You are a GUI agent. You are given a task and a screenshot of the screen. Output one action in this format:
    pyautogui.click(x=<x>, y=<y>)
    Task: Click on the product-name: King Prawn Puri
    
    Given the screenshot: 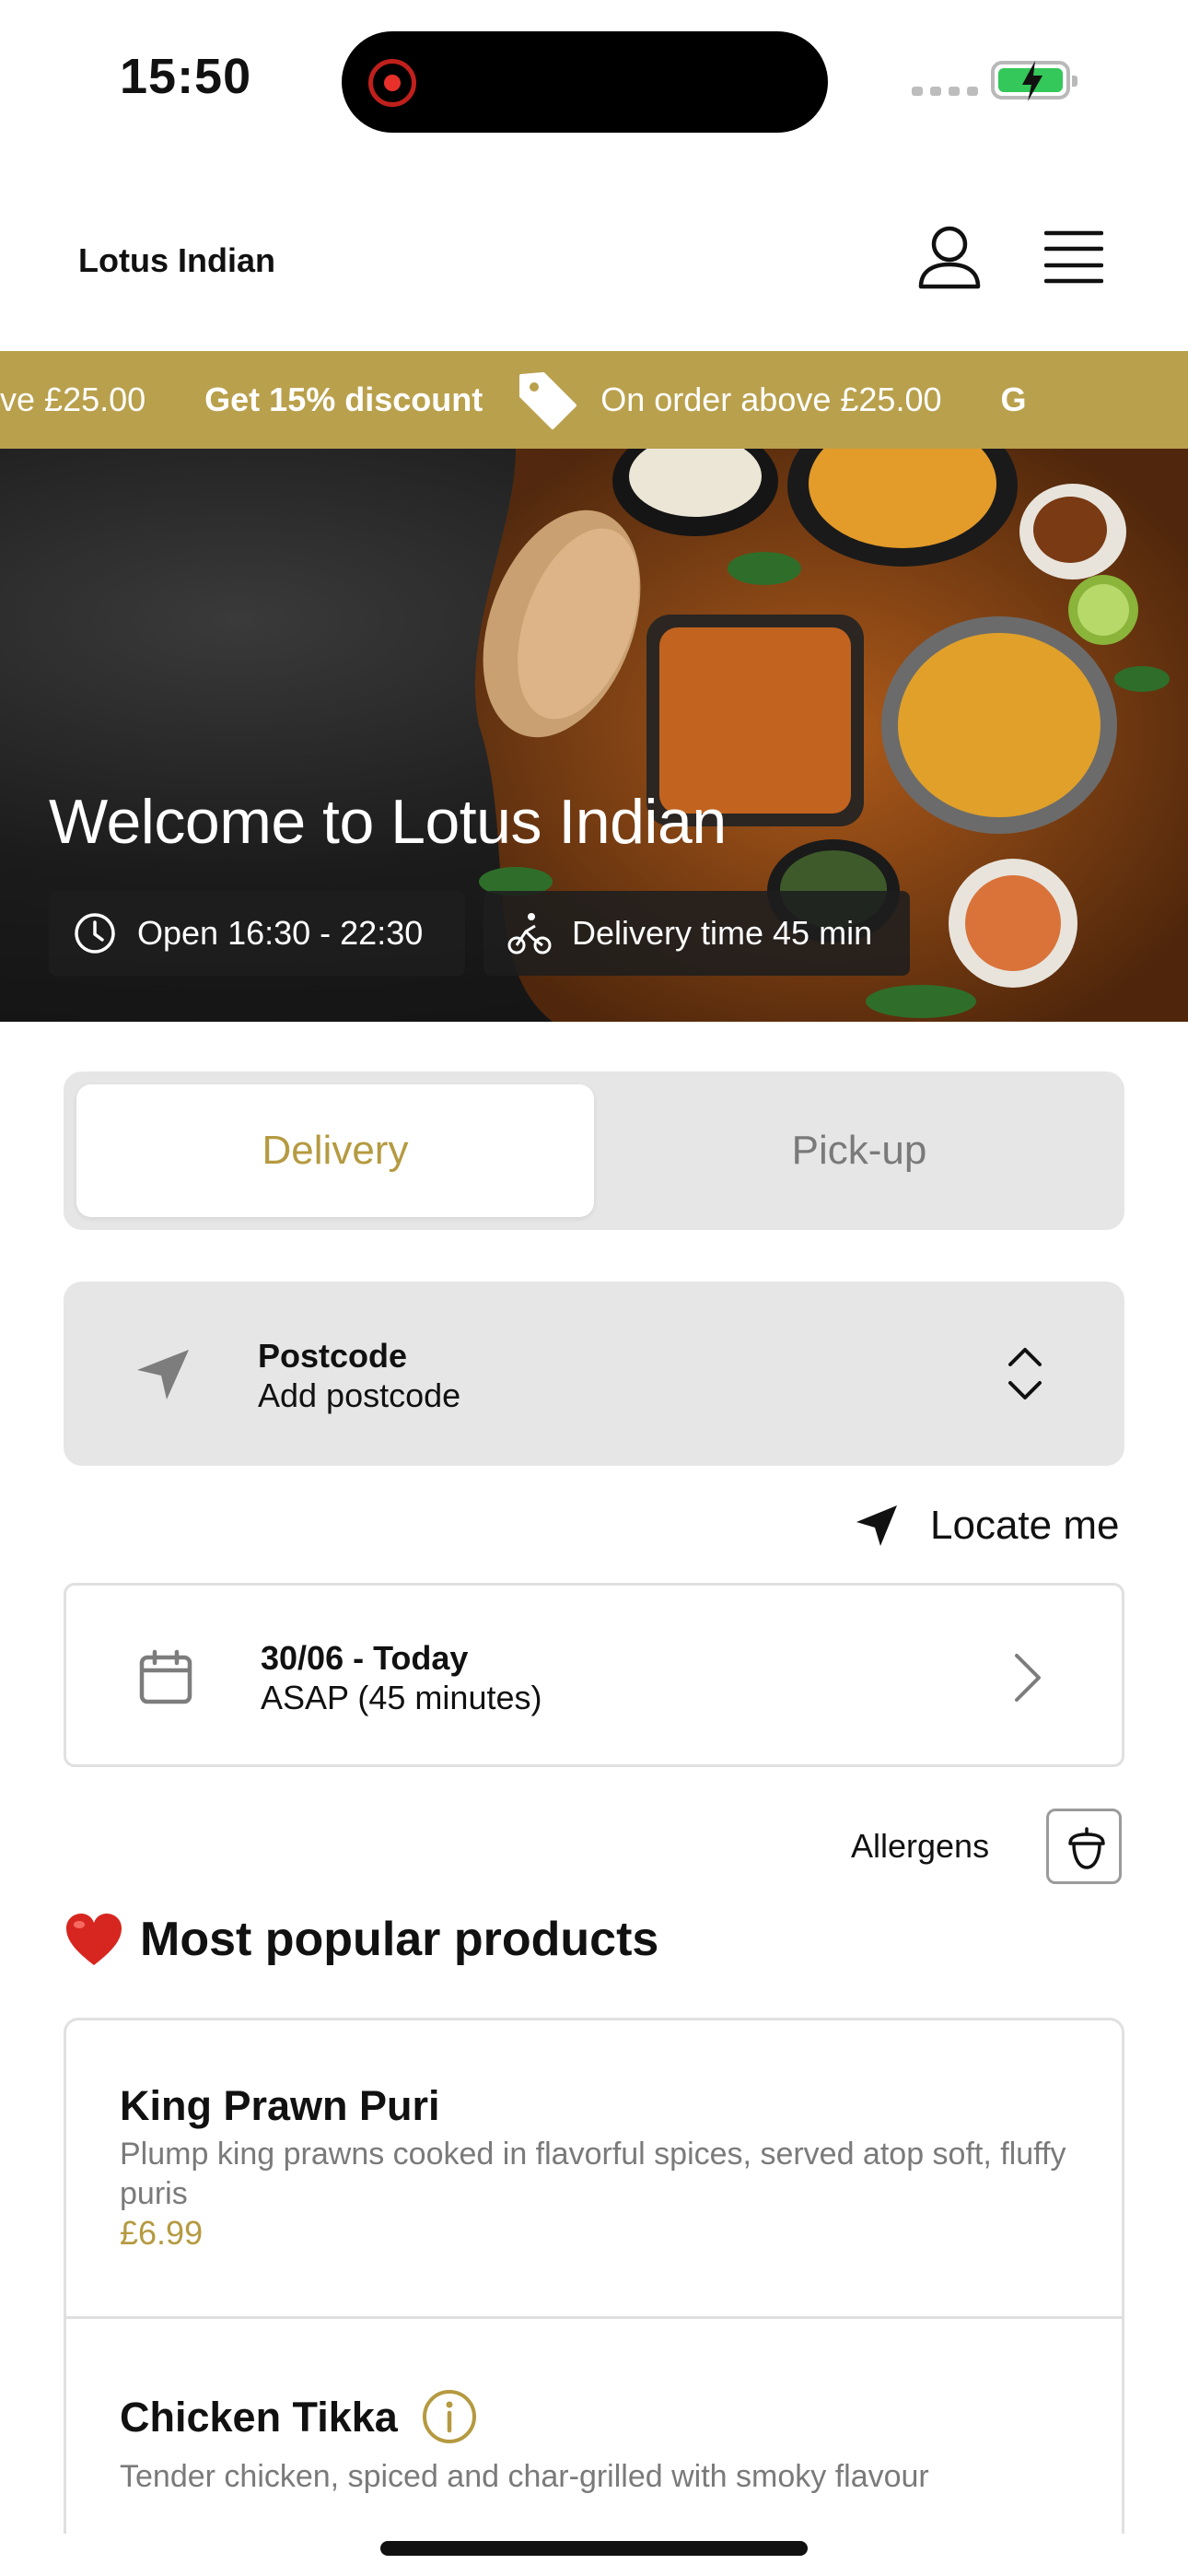 What is the action you would take?
    pyautogui.click(x=280, y=2105)
    